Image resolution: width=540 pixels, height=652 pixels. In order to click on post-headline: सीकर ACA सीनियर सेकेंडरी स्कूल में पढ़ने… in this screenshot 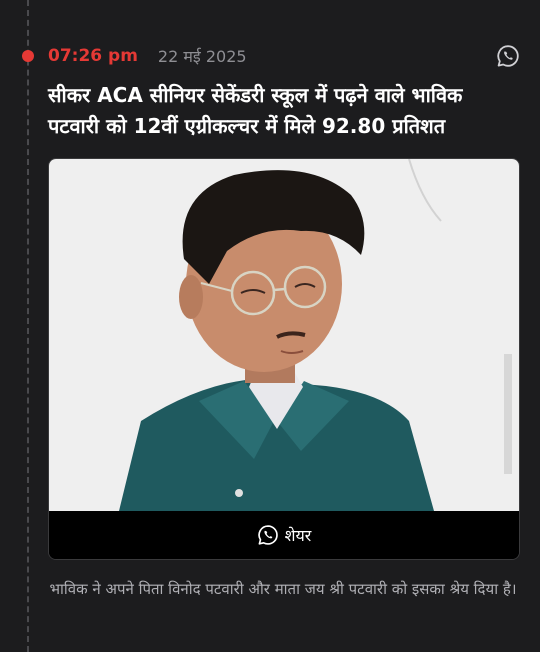, I will do `click(283, 111)`.